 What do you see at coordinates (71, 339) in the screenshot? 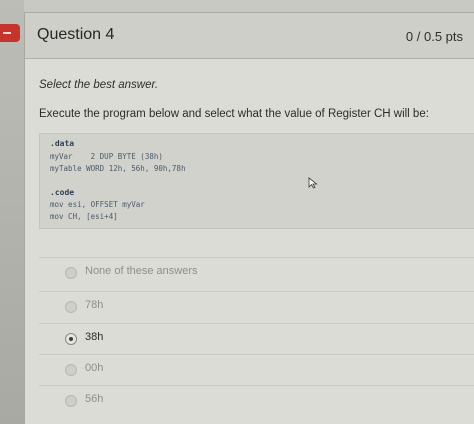
I see `radio-button-selected` at bounding box center [71, 339].